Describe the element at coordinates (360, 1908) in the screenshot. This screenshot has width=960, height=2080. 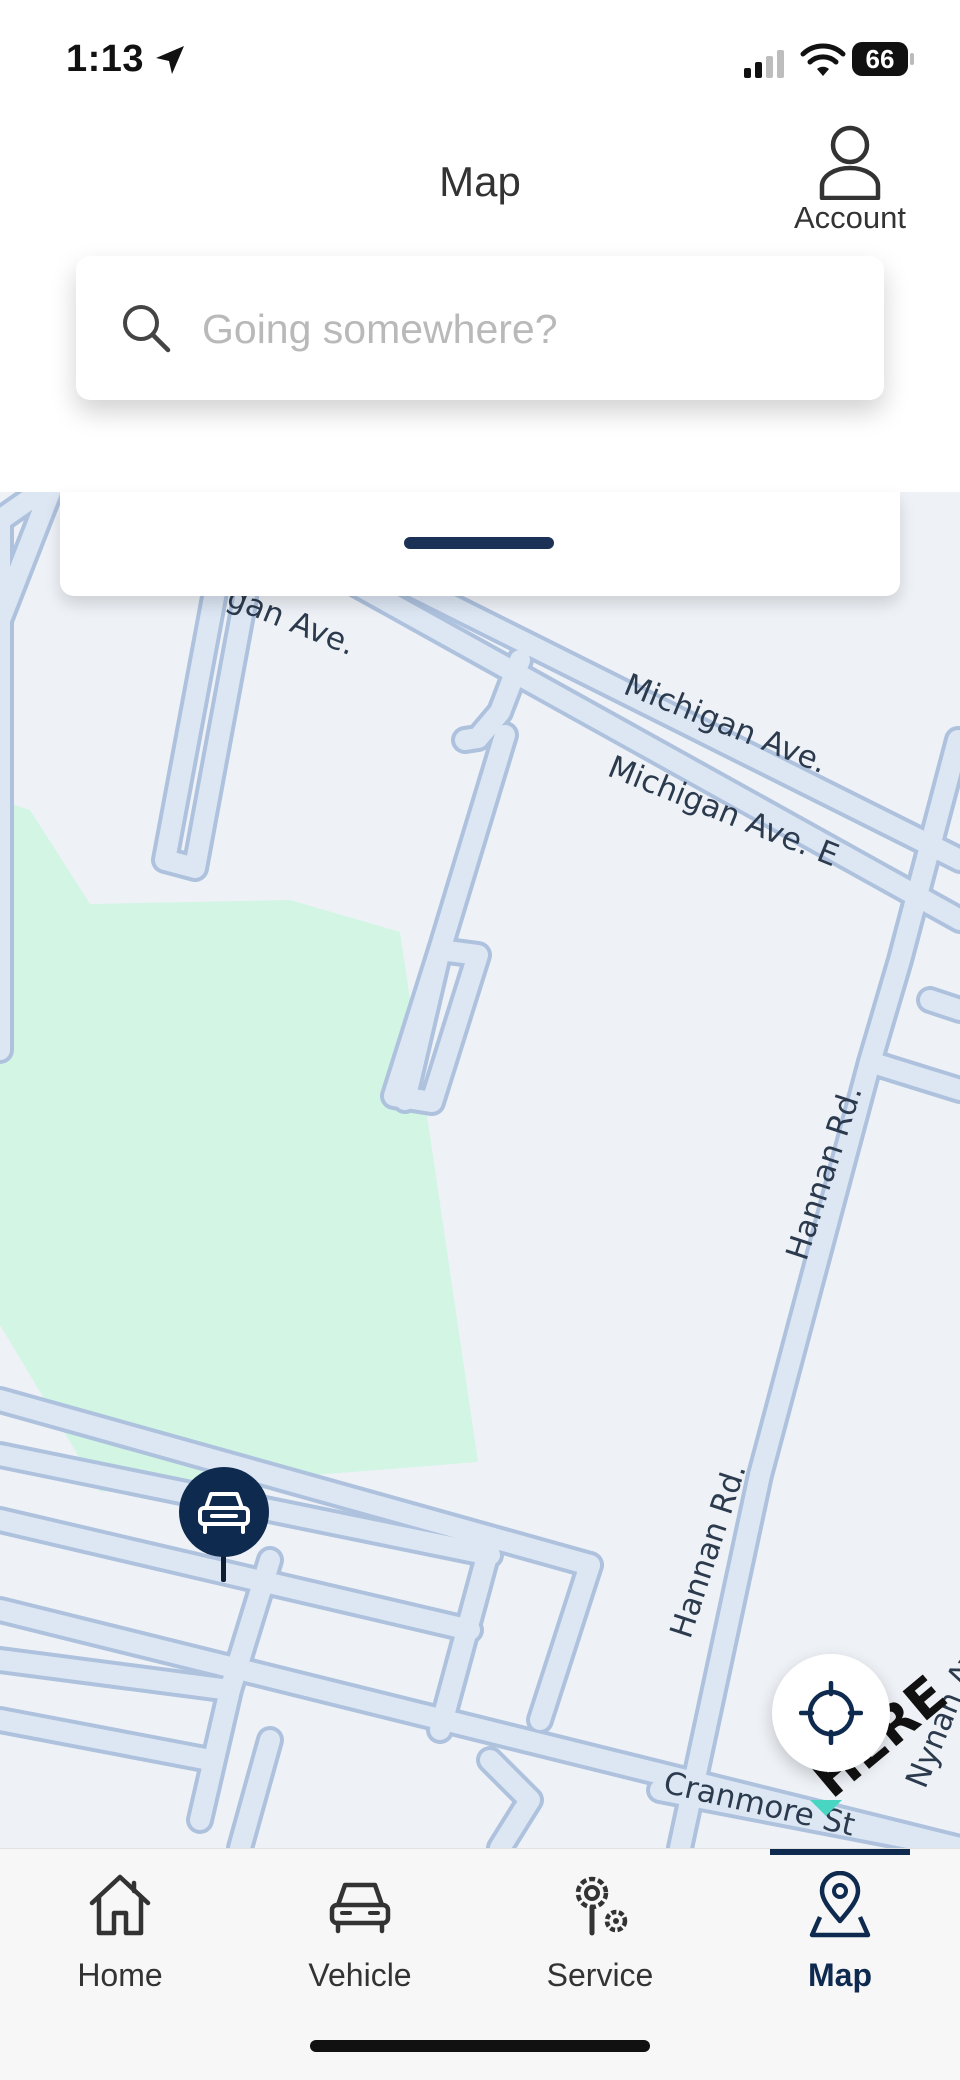
I see `car-icon` at that location.